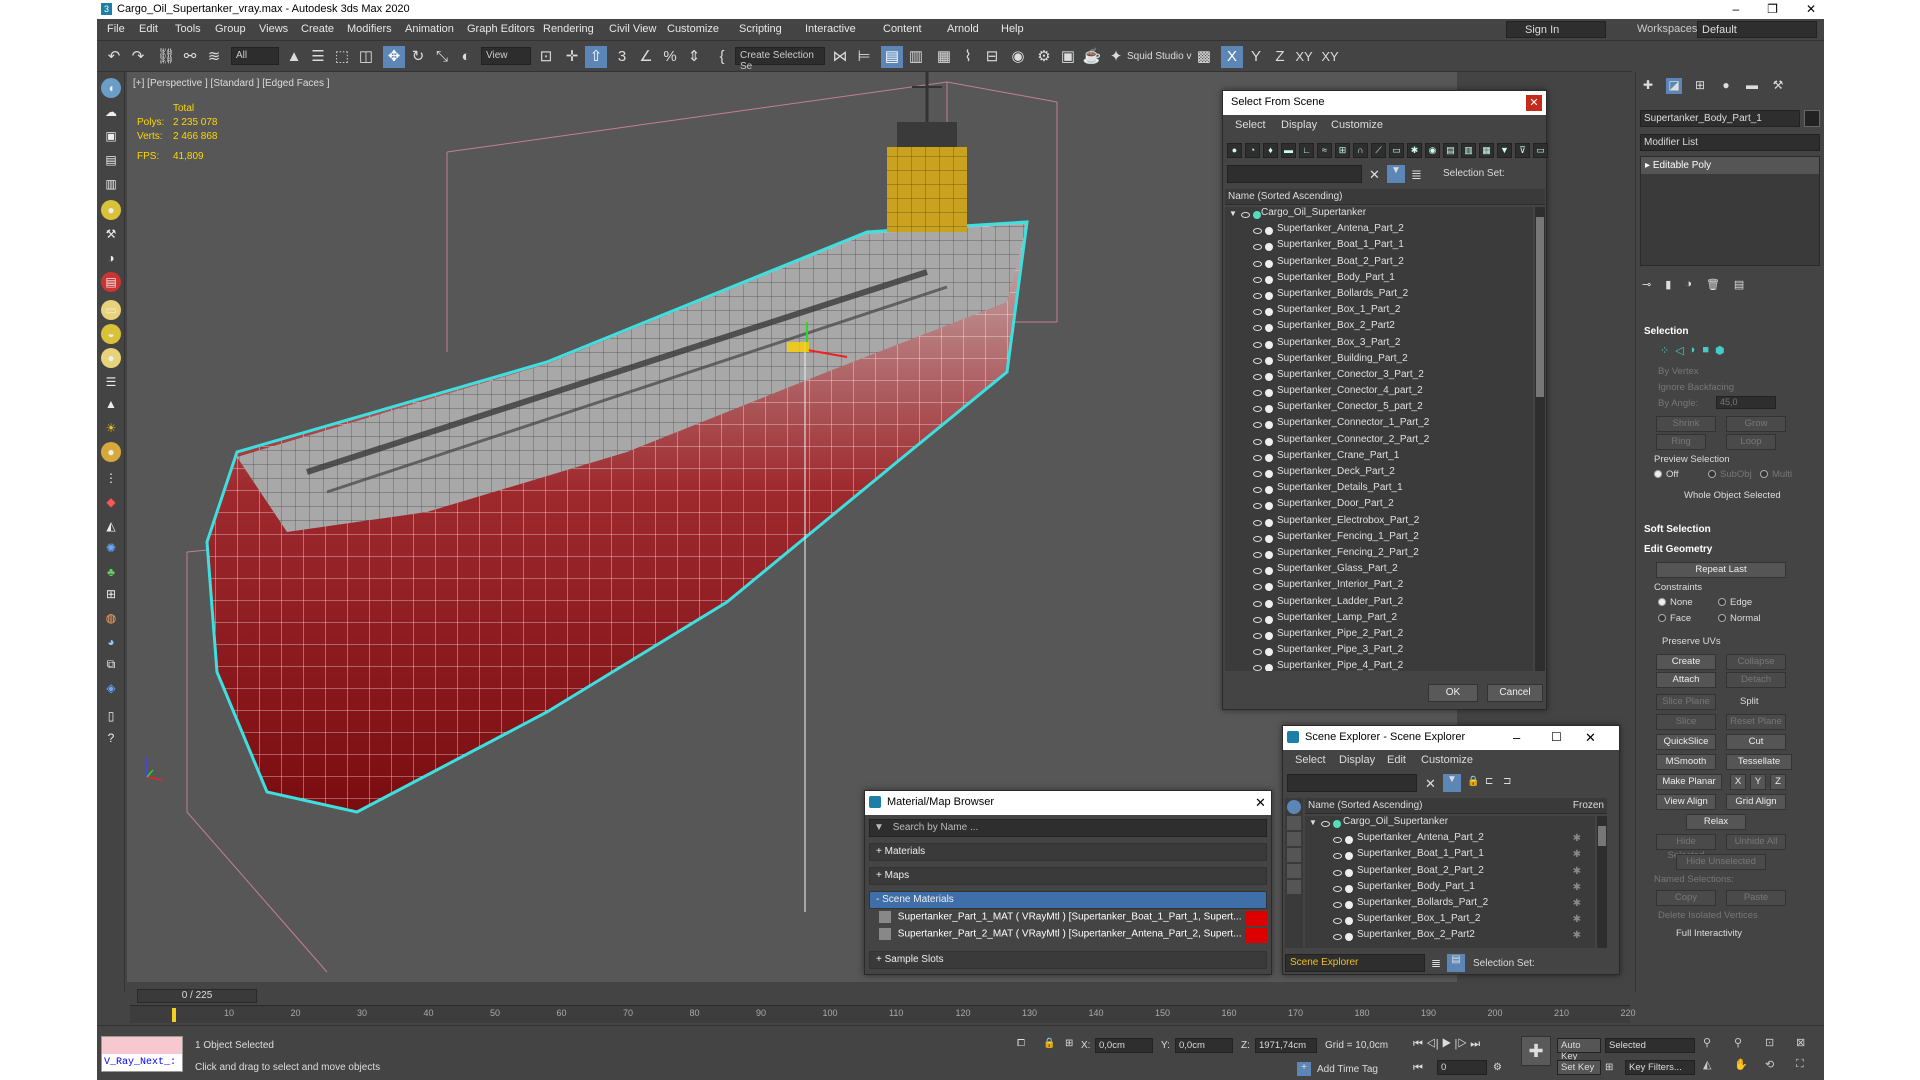 The width and height of the screenshot is (1920, 1080). What do you see at coordinates (1721, 862) in the screenshot?
I see `hide-unselected-button: Hide Unselected` at bounding box center [1721, 862].